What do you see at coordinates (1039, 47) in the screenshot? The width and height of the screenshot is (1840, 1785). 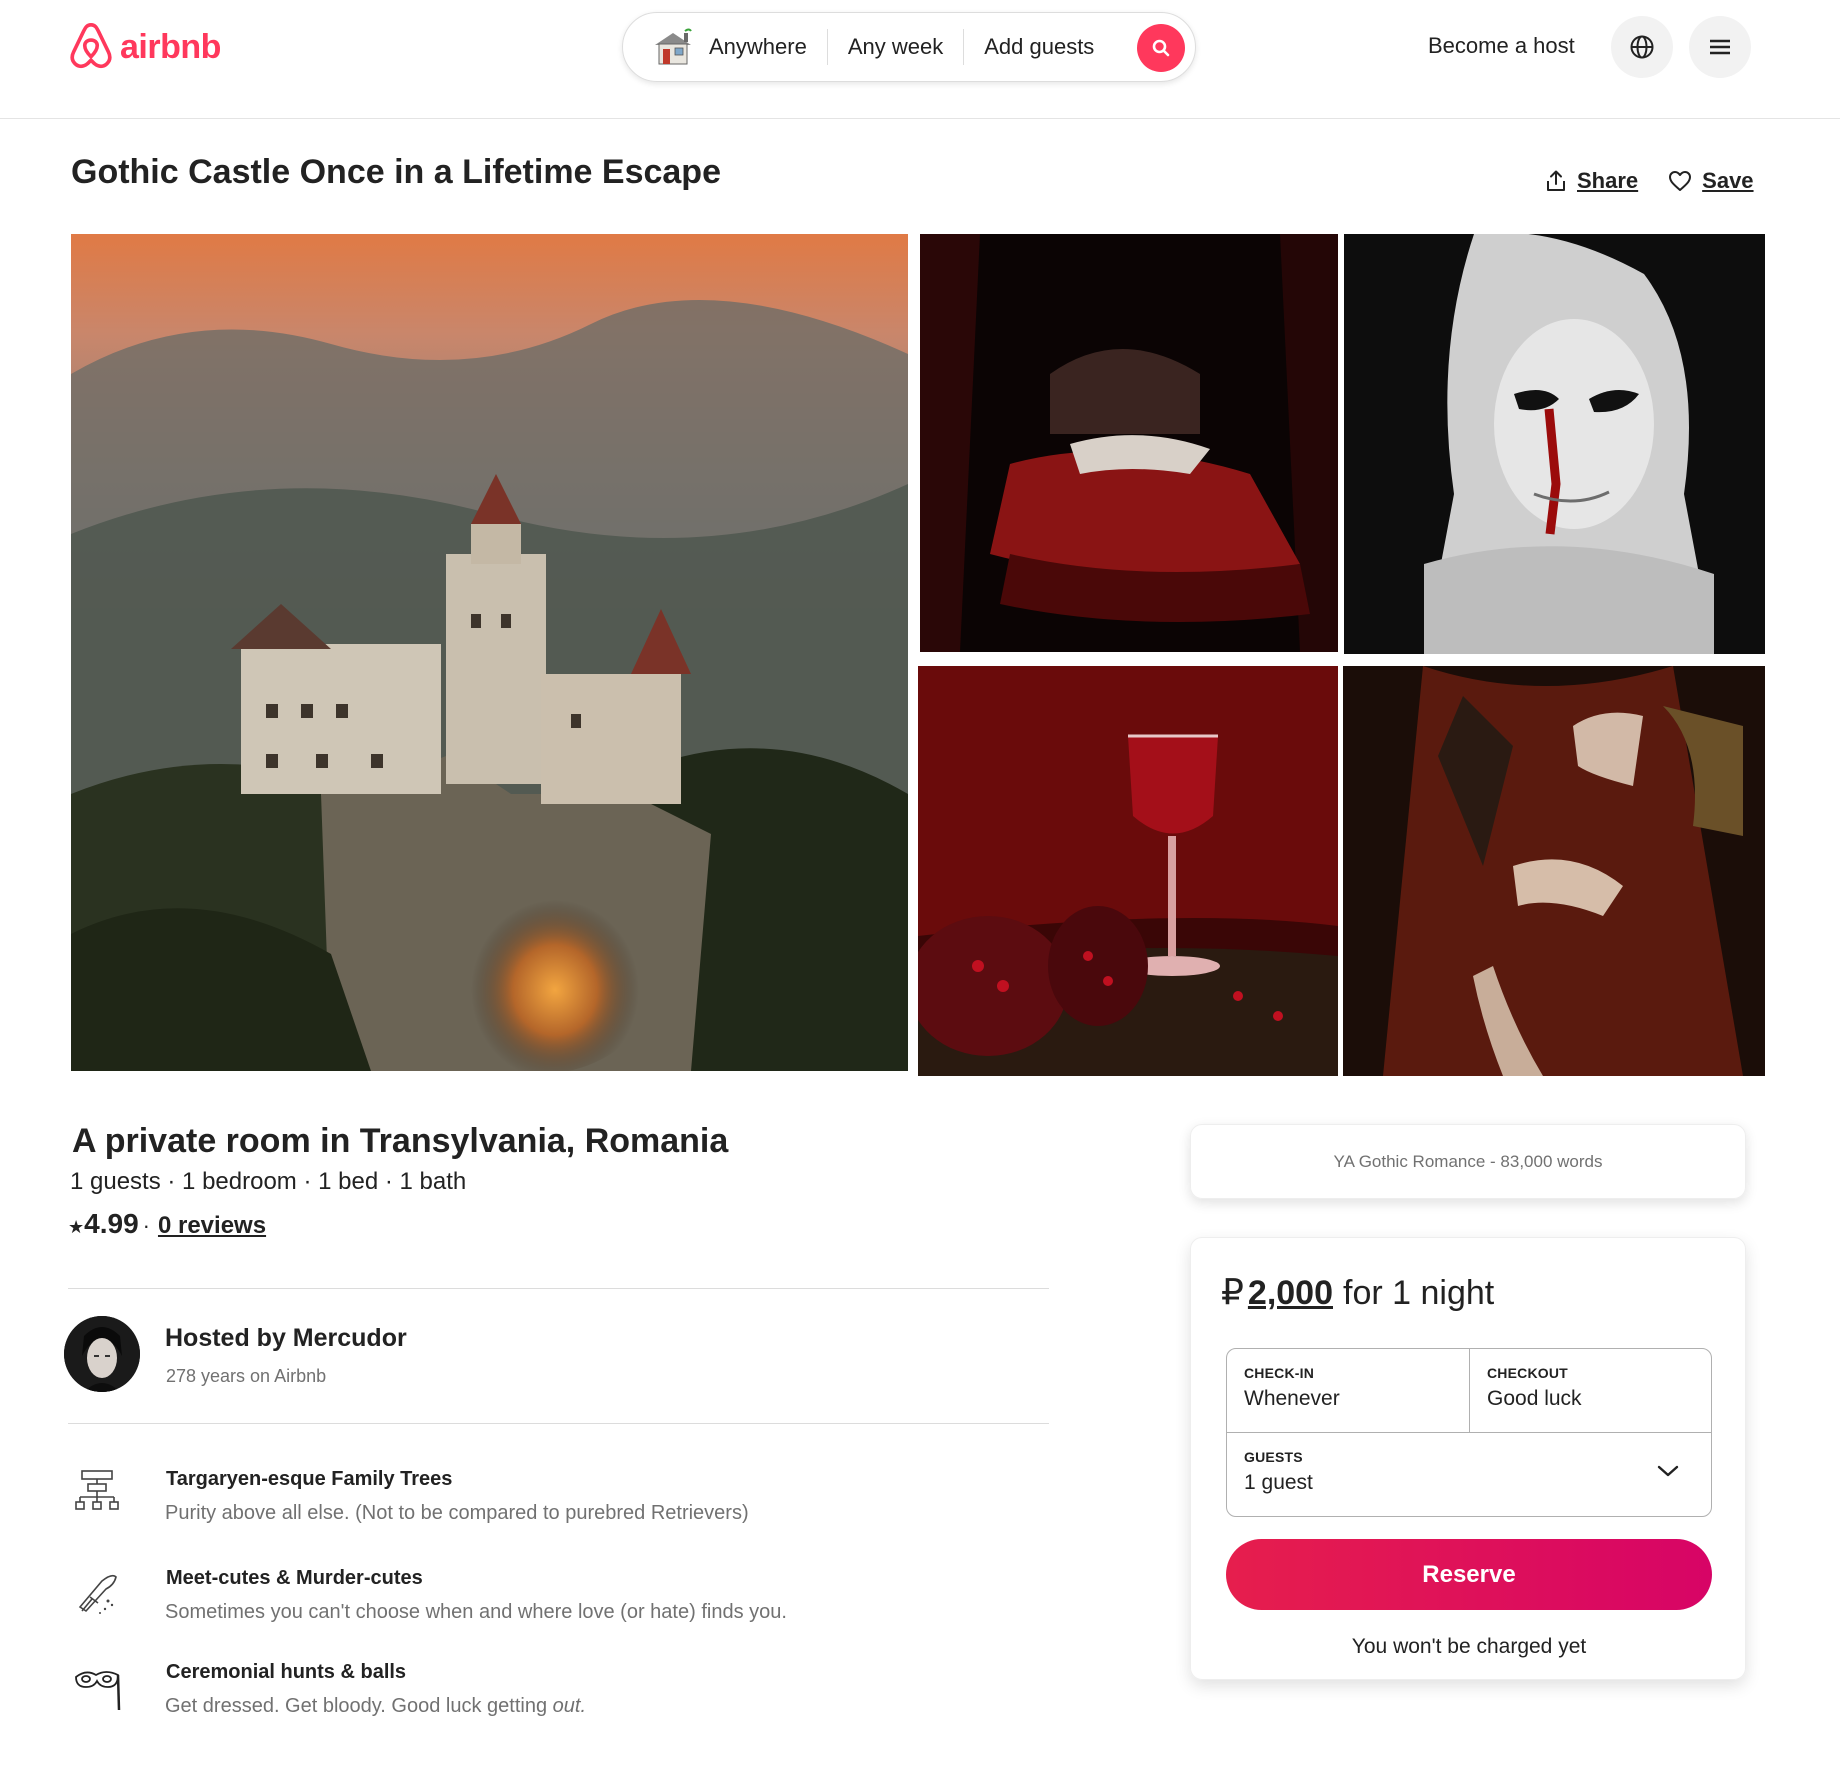 I see `search-guests: Add guests` at bounding box center [1039, 47].